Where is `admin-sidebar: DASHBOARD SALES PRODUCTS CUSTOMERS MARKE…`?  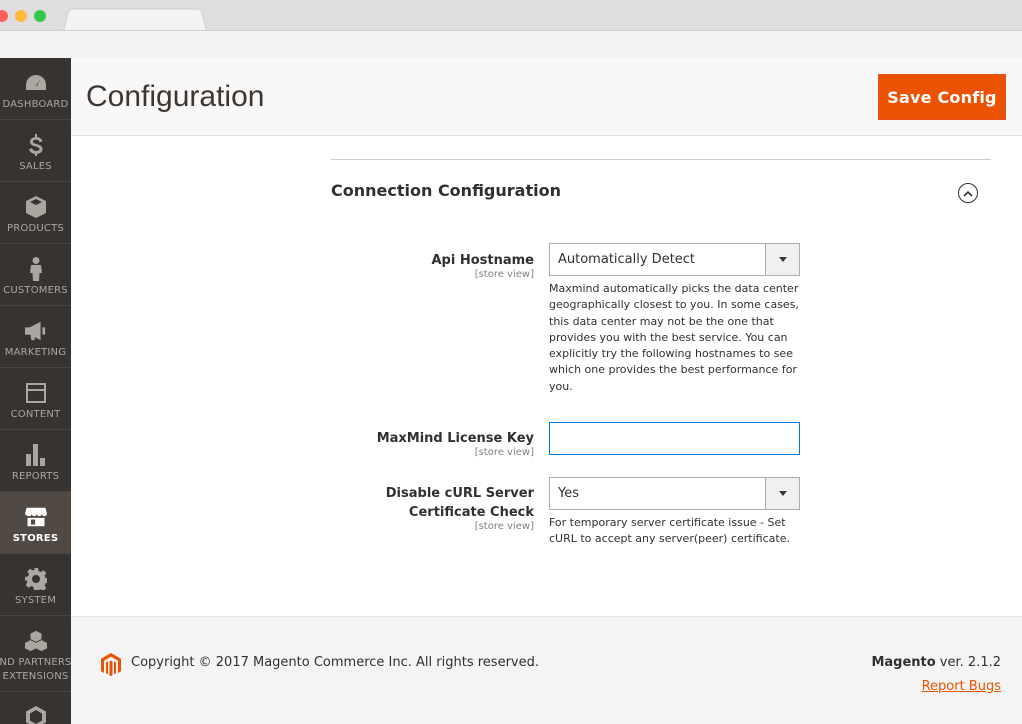
admin-sidebar: DASHBOARD SALES PRODUCTS CUSTOMERS MARKE… is located at coordinates (35, 391).